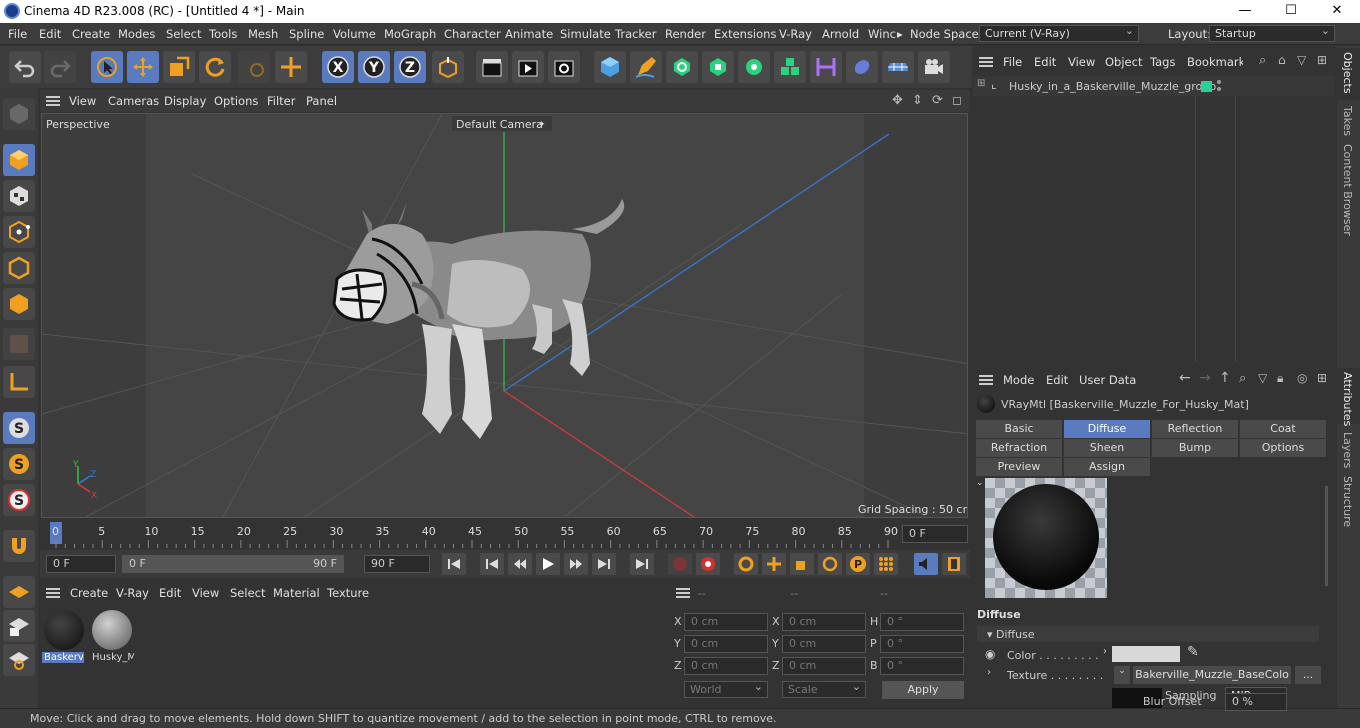  I want to click on material-swatch-baskerville: Baskervi, so click(64, 638).